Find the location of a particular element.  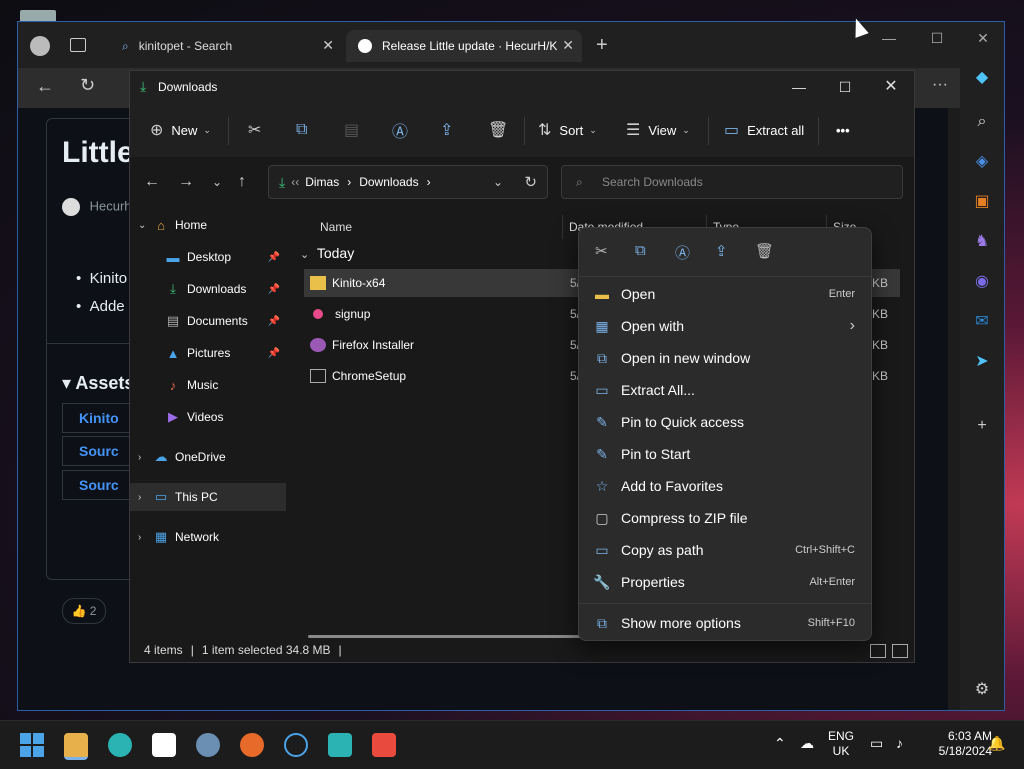

delete-icon: 🗑 is located at coordinates (764, 251).